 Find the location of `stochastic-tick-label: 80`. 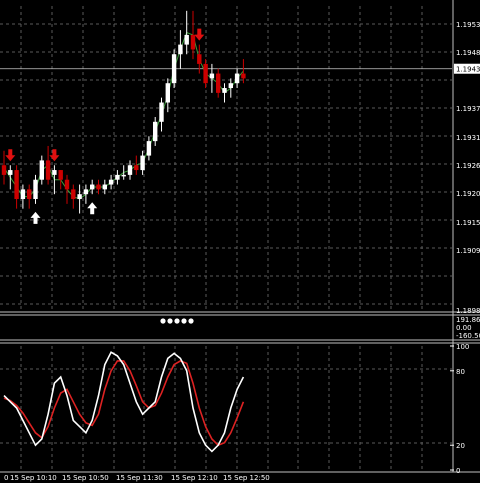

stochastic-tick-label: 80 is located at coordinates (460, 372).